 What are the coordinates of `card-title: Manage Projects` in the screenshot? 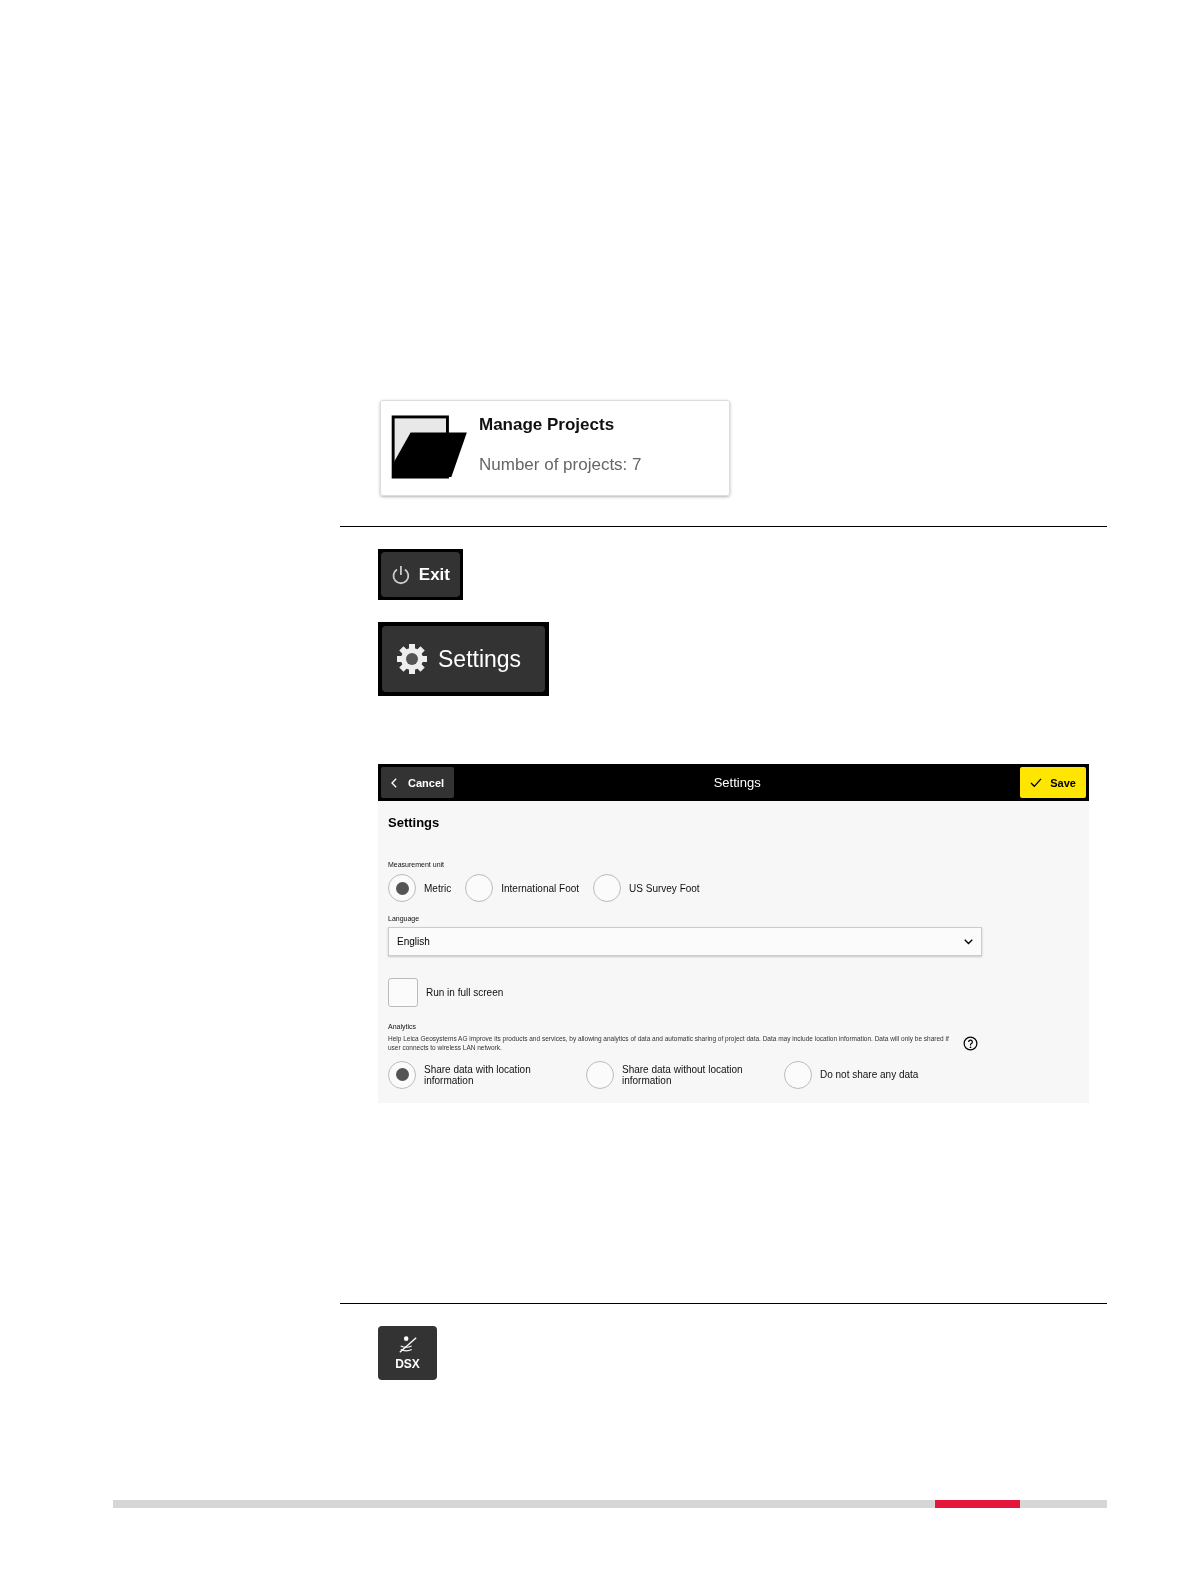 It's located at (547, 425).